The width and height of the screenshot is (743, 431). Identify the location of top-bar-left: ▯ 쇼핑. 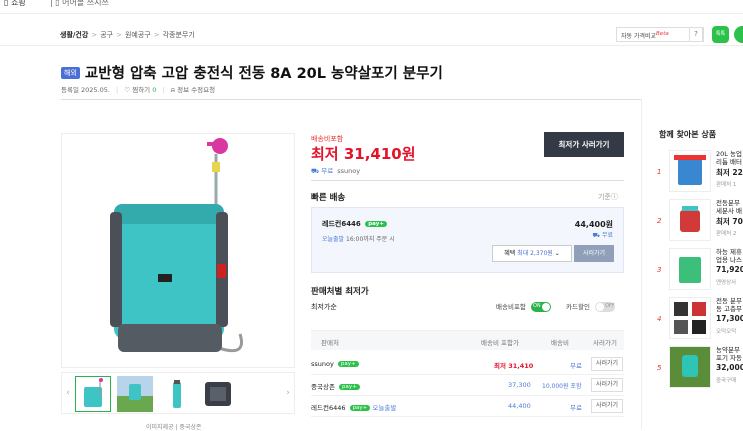
(15, 4).